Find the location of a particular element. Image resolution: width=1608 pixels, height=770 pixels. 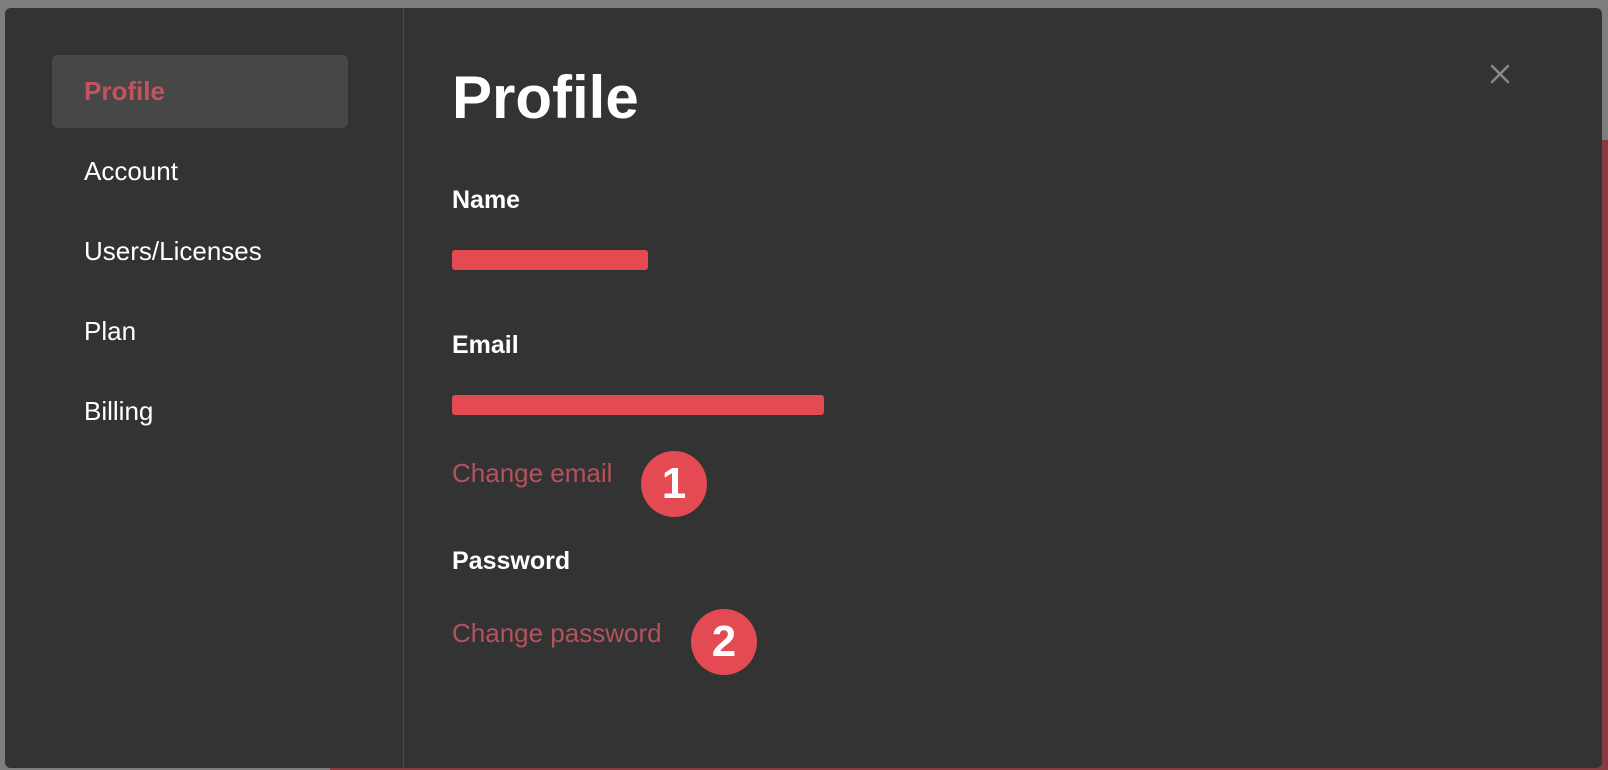

password-label: Password is located at coordinates (511, 561).